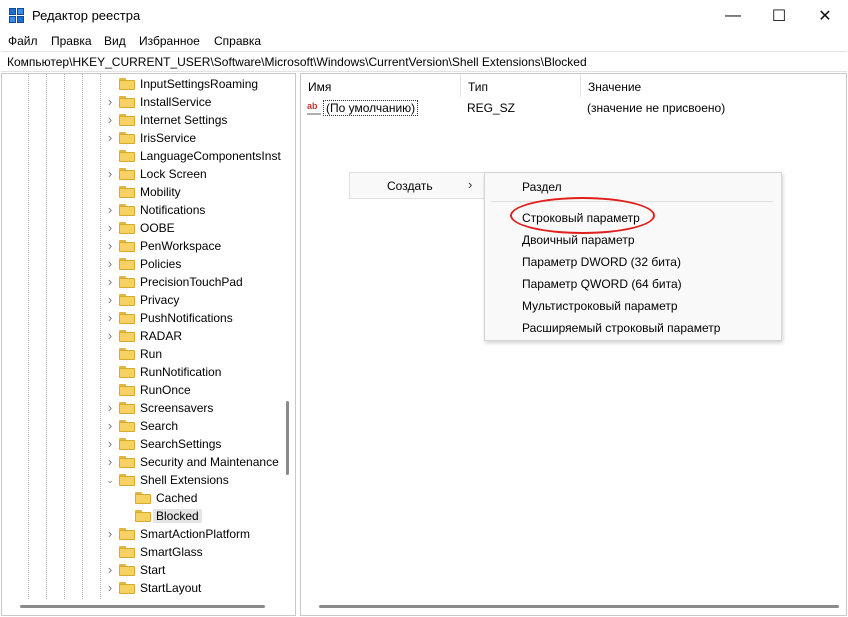 This screenshot has width=848, height=617. Describe the element at coordinates (148, 246) in the screenshot. I see `tree-item: › PenWorkspace` at that location.